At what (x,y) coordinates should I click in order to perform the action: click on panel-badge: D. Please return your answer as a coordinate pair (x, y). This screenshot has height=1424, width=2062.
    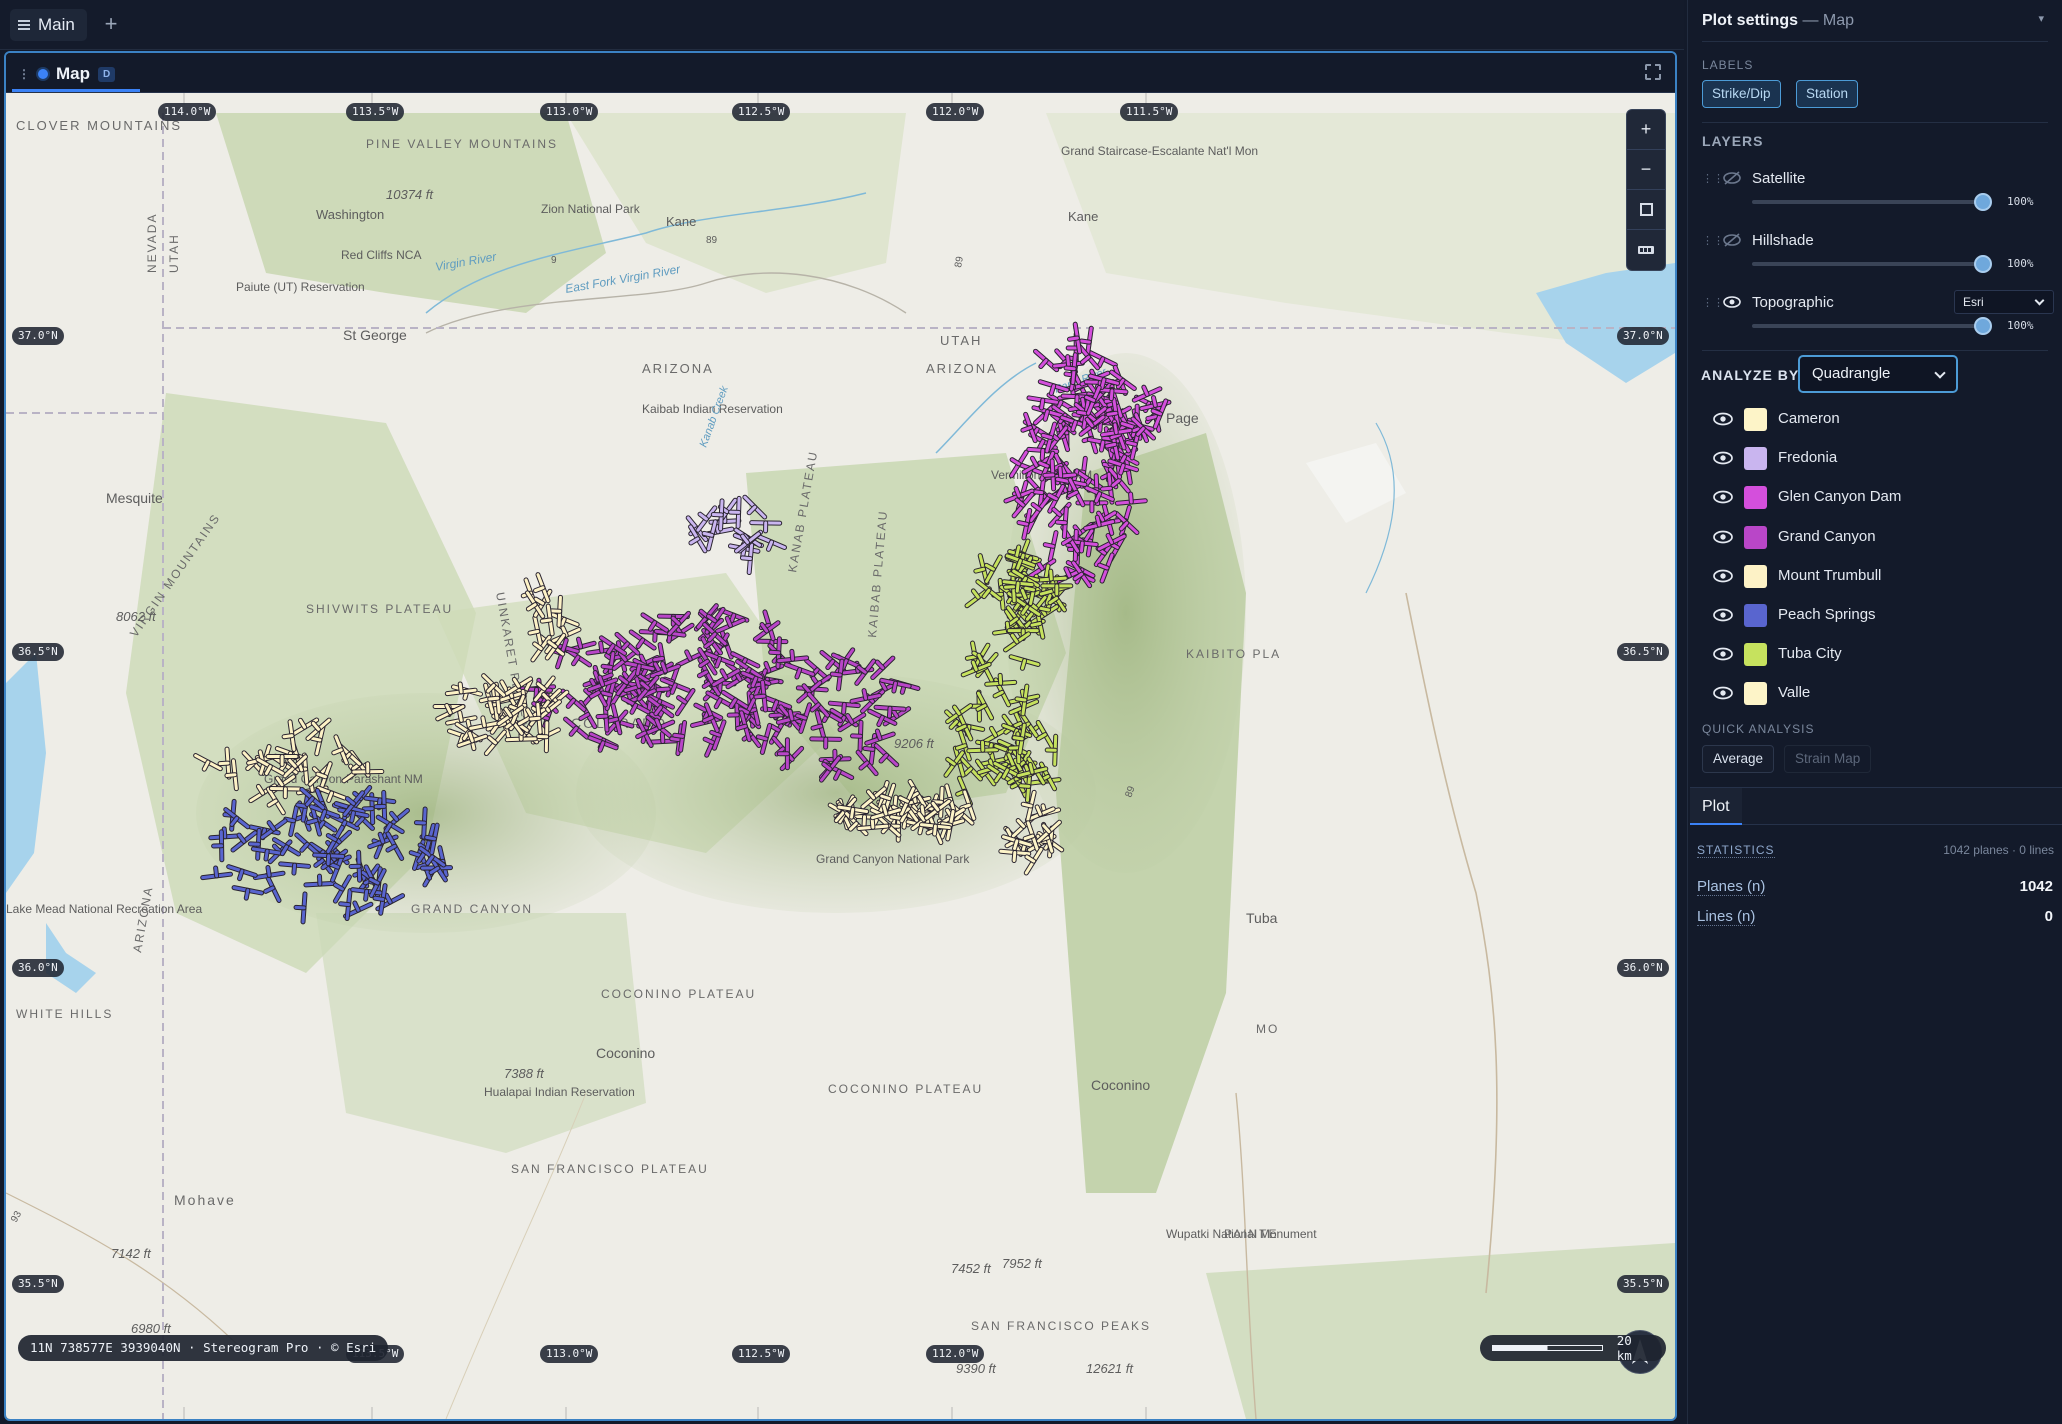
    Looking at the image, I should click on (107, 74).